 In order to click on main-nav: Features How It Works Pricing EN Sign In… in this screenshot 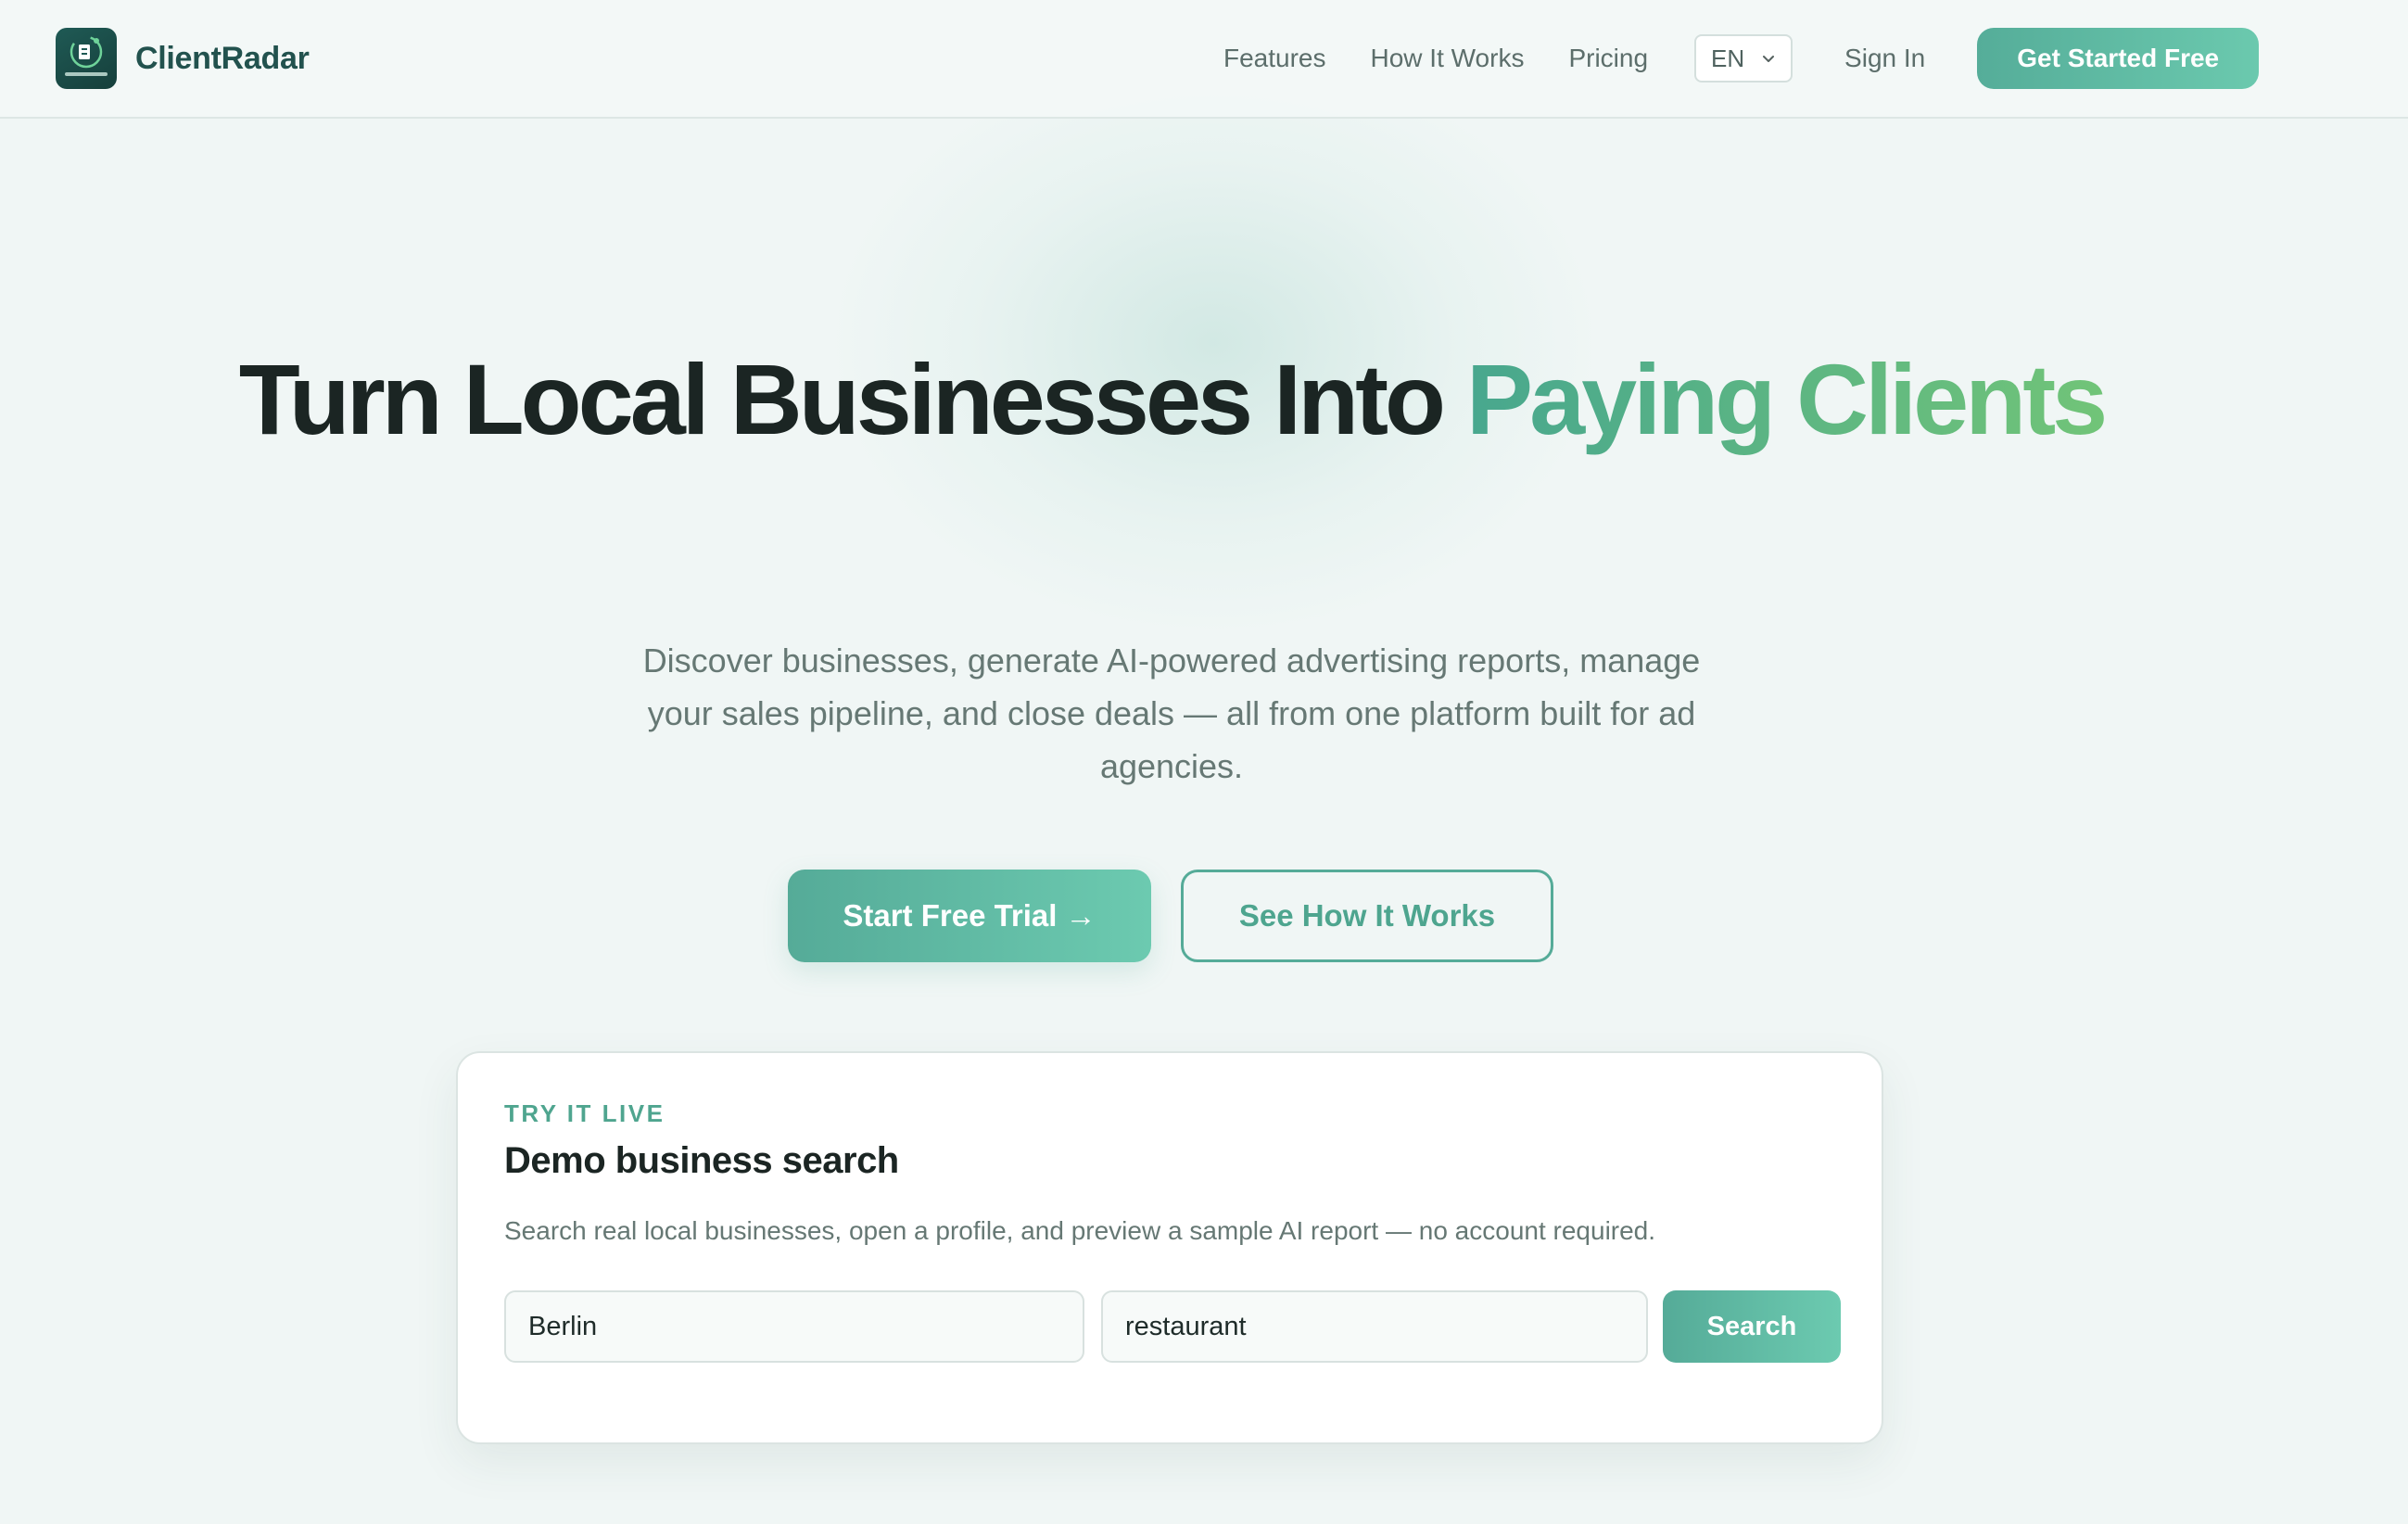, I will do `click(1742, 58)`.